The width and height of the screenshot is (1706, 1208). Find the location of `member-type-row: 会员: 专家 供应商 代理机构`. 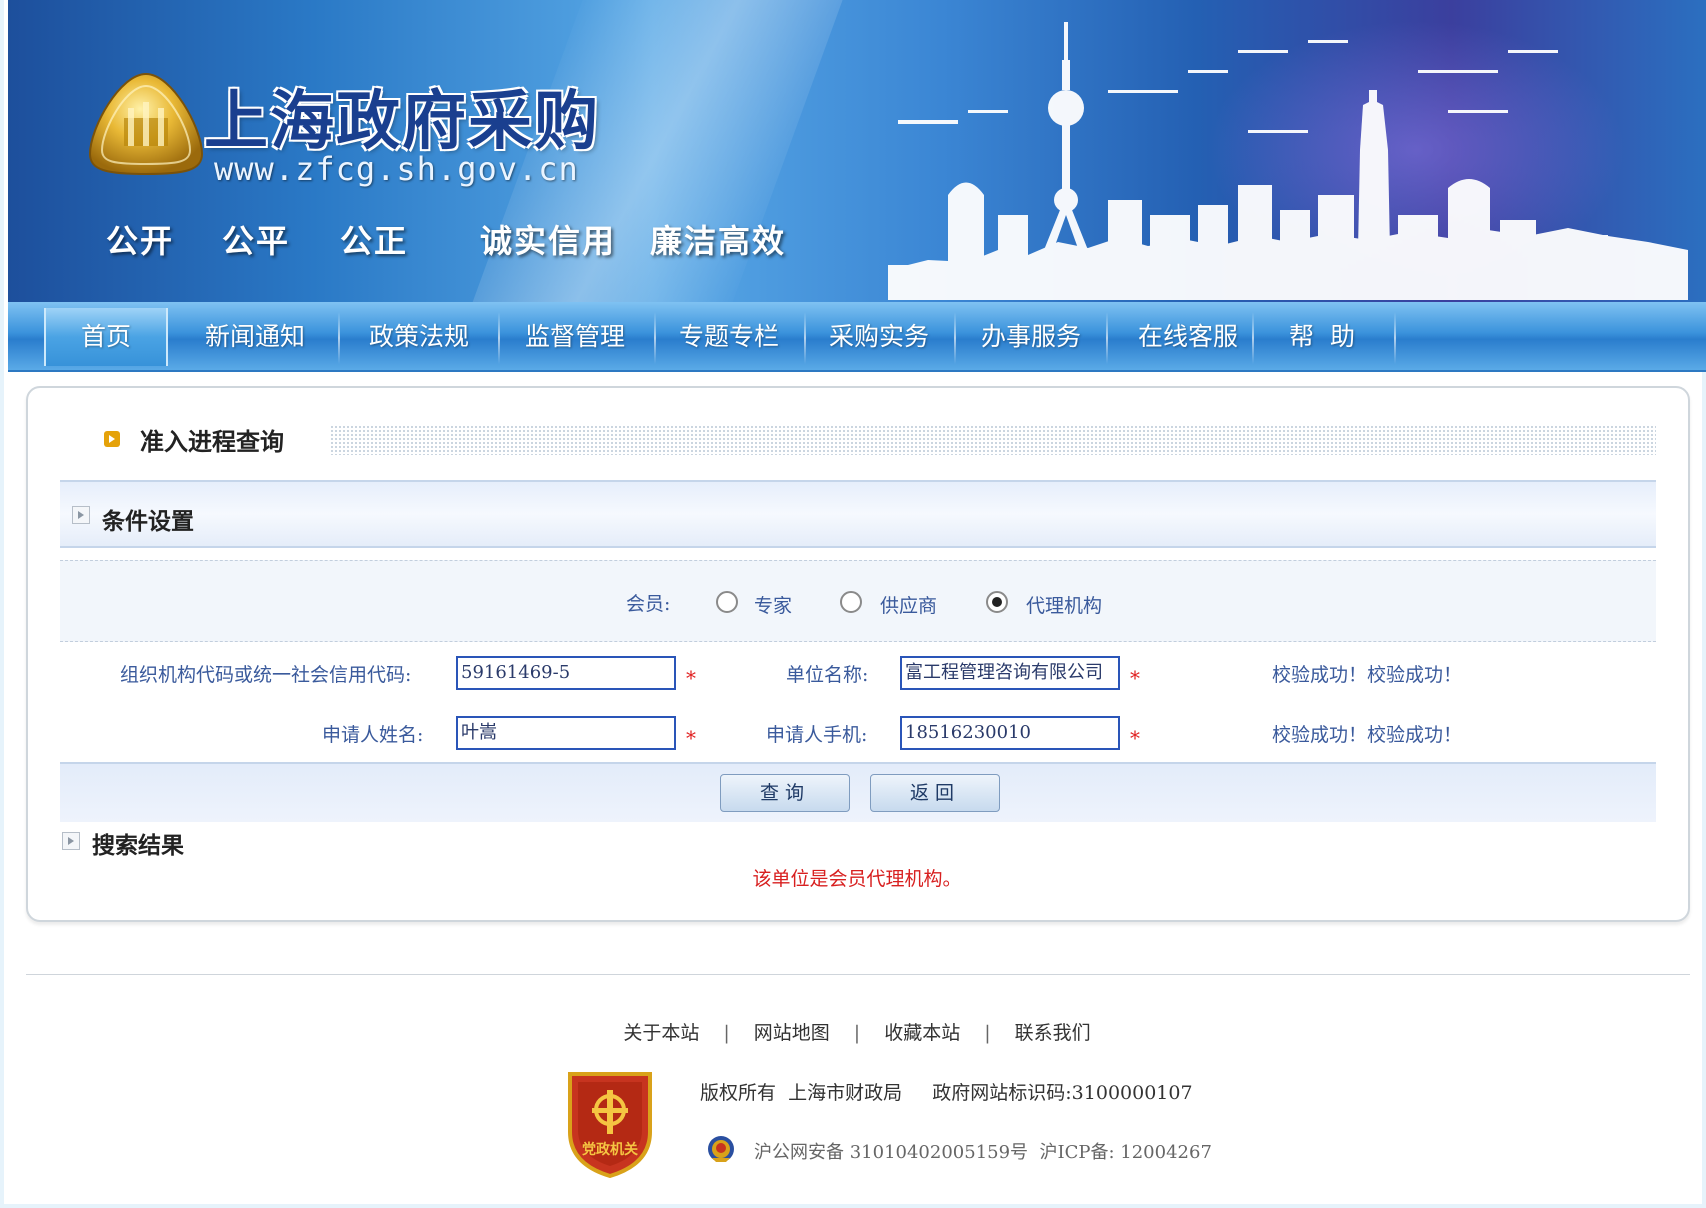

member-type-row: 会员: 专家 供应商 代理机构 is located at coordinates (858, 601).